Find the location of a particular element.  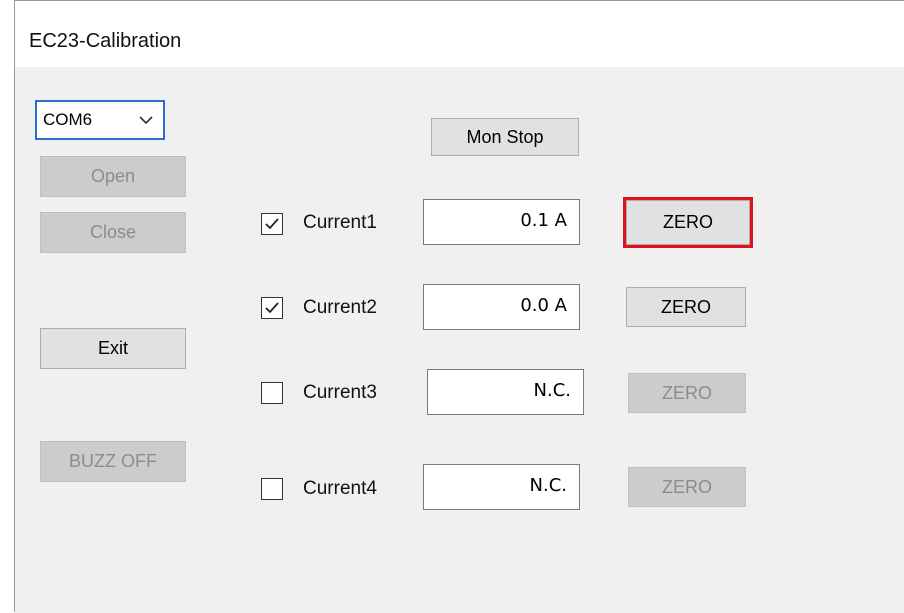

close-button: Close is located at coordinates (113, 232).